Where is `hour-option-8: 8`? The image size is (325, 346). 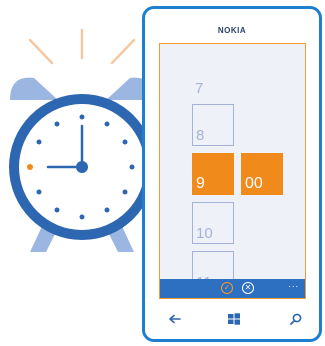 hour-option-8: 8 is located at coordinates (213, 125).